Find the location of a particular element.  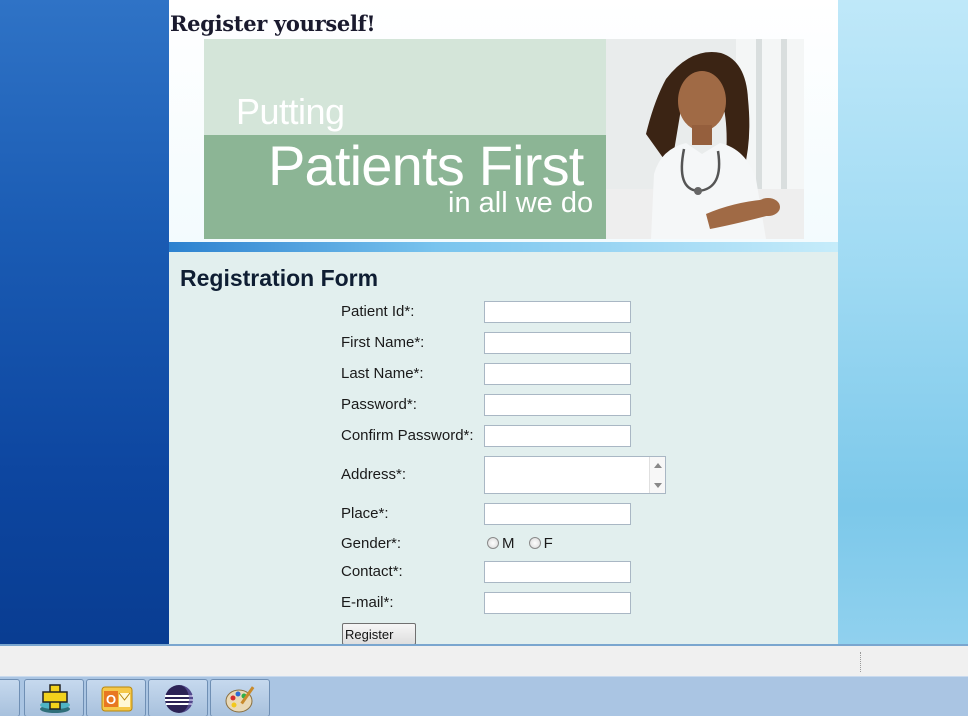

first-name-input is located at coordinates (557, 343).